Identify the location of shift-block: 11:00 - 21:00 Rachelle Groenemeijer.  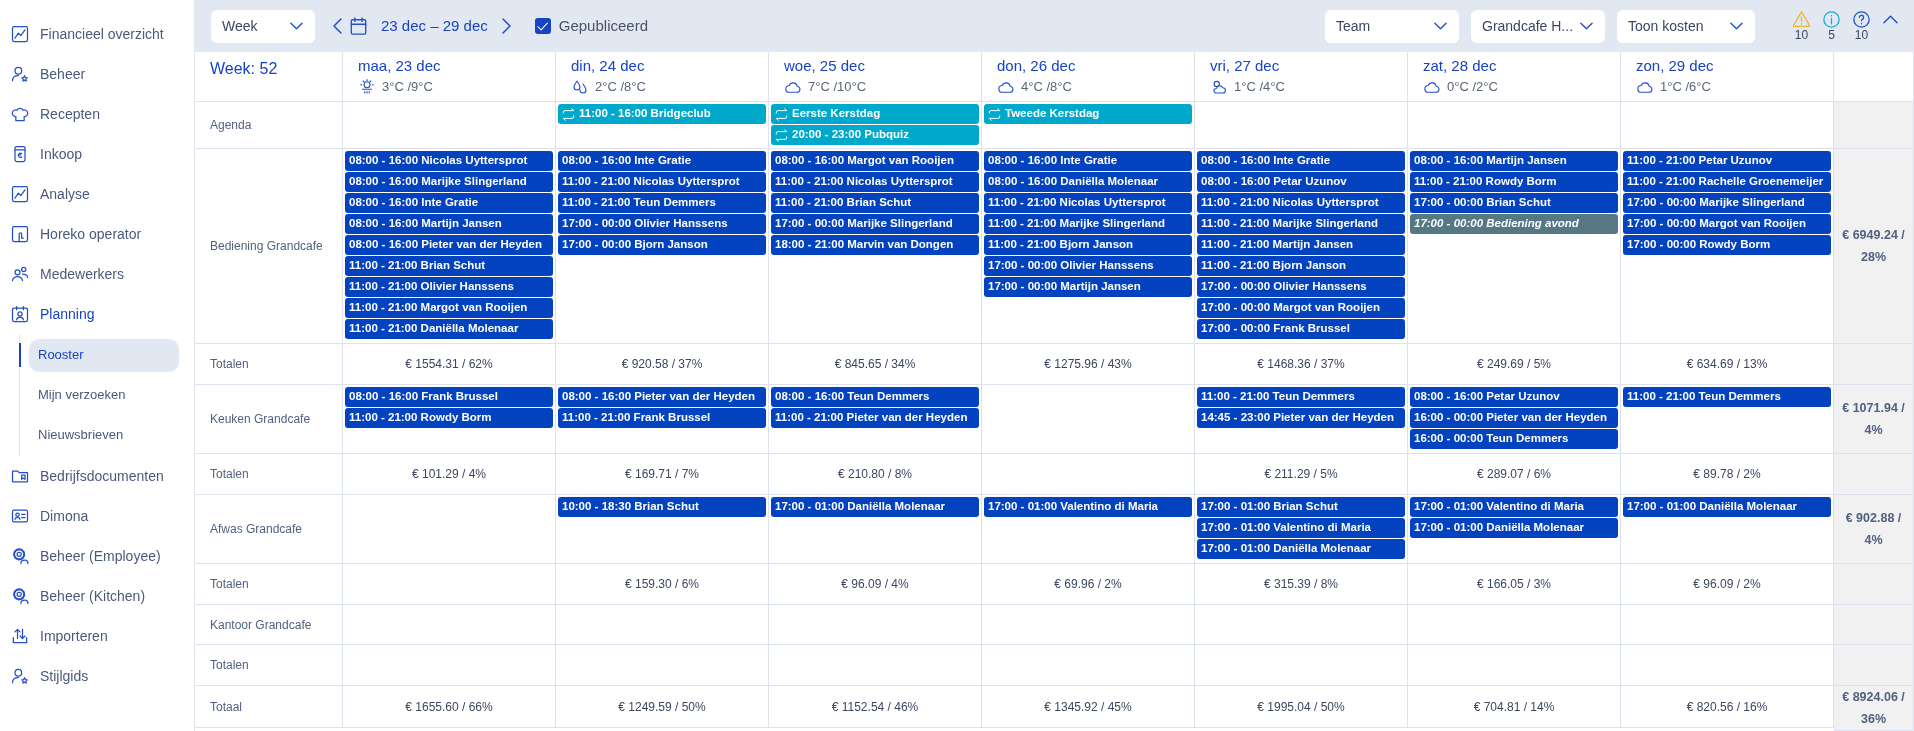
(1727, 182).